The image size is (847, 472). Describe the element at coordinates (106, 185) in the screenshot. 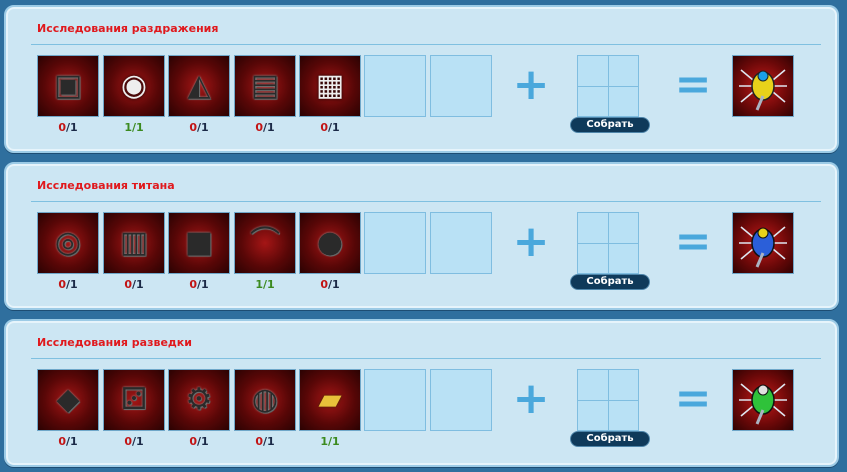

I see `panel-title: Исследования титана` at that location.